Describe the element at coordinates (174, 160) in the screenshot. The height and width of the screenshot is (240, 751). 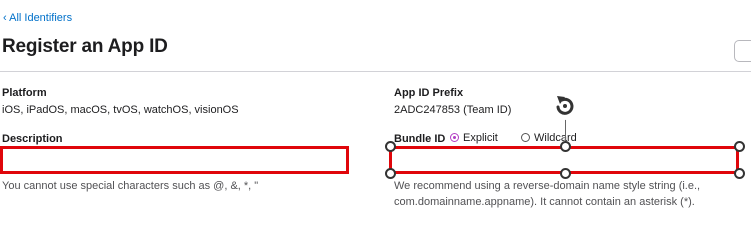
I see `description-input` at that location.